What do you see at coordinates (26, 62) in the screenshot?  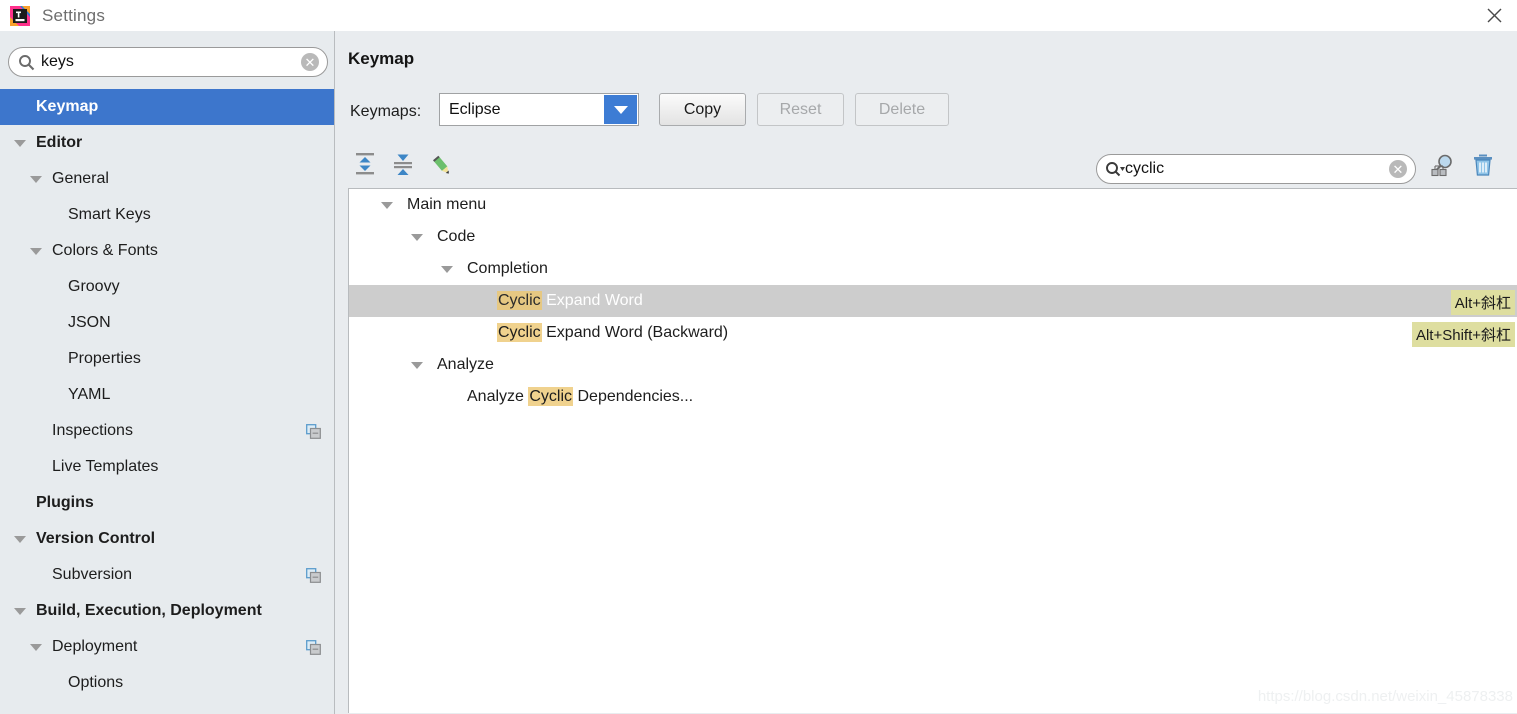 I see `search-icon` at bounding box center [26, 62].